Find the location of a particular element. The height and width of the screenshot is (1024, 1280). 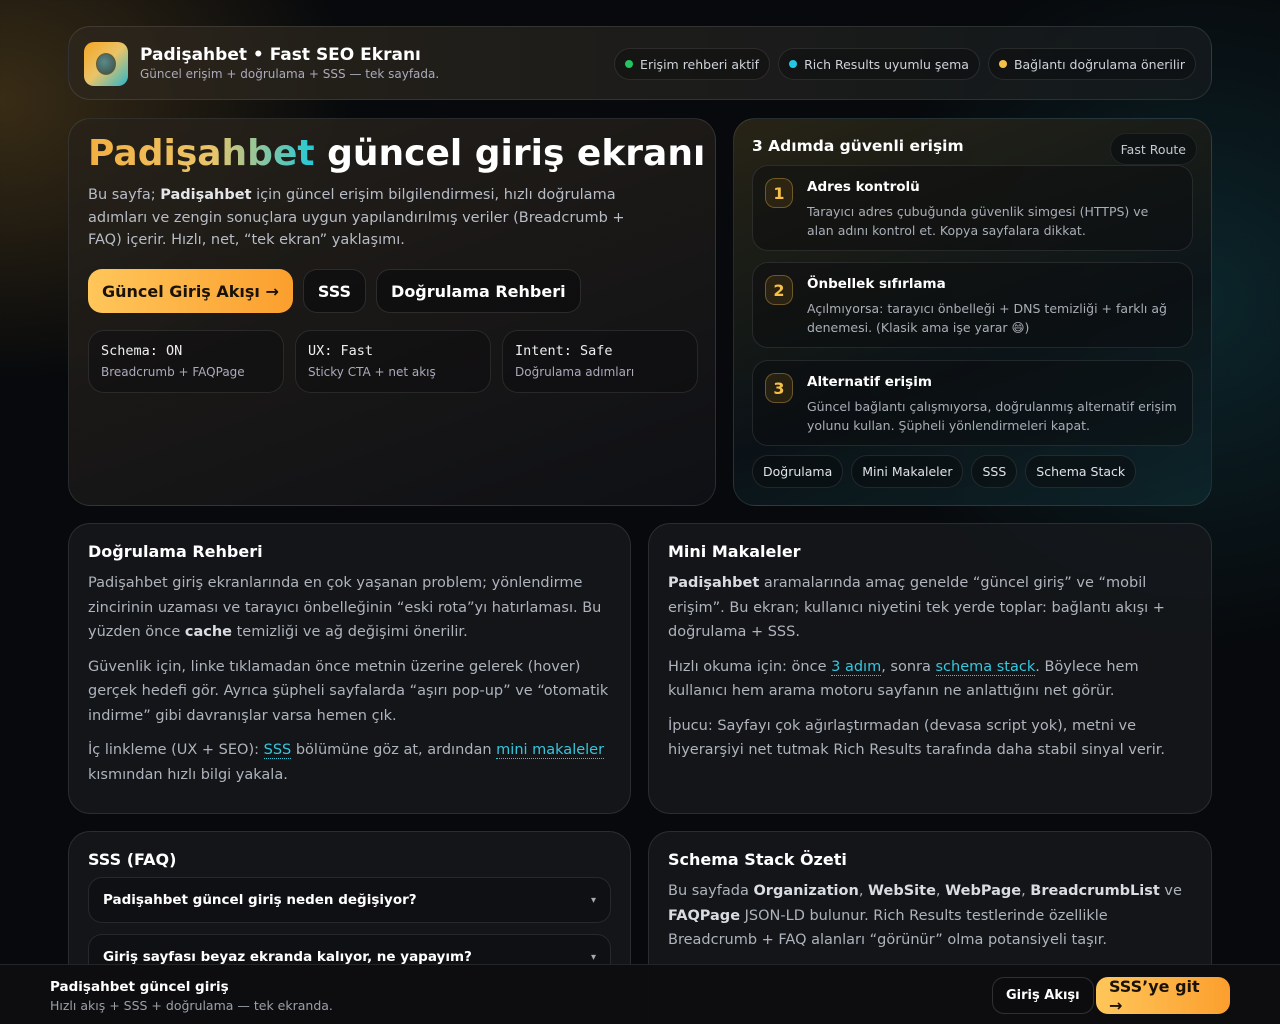

pill-label: Bağlantı doğrulama önerilir is located at coordinates (1099, 64).